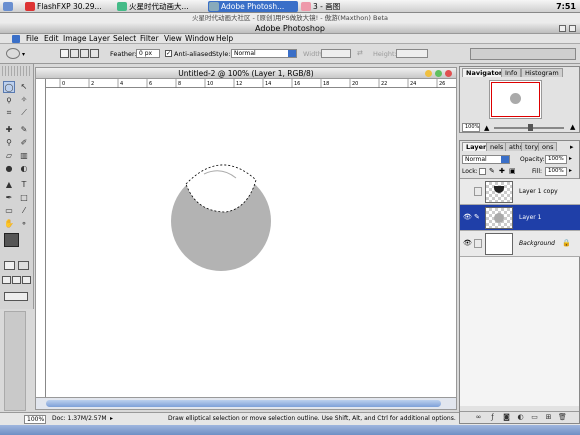 The width and height of the screenshot is (580, 435). I want to click on chevron-down-icon: ▾, so click(23, 54).